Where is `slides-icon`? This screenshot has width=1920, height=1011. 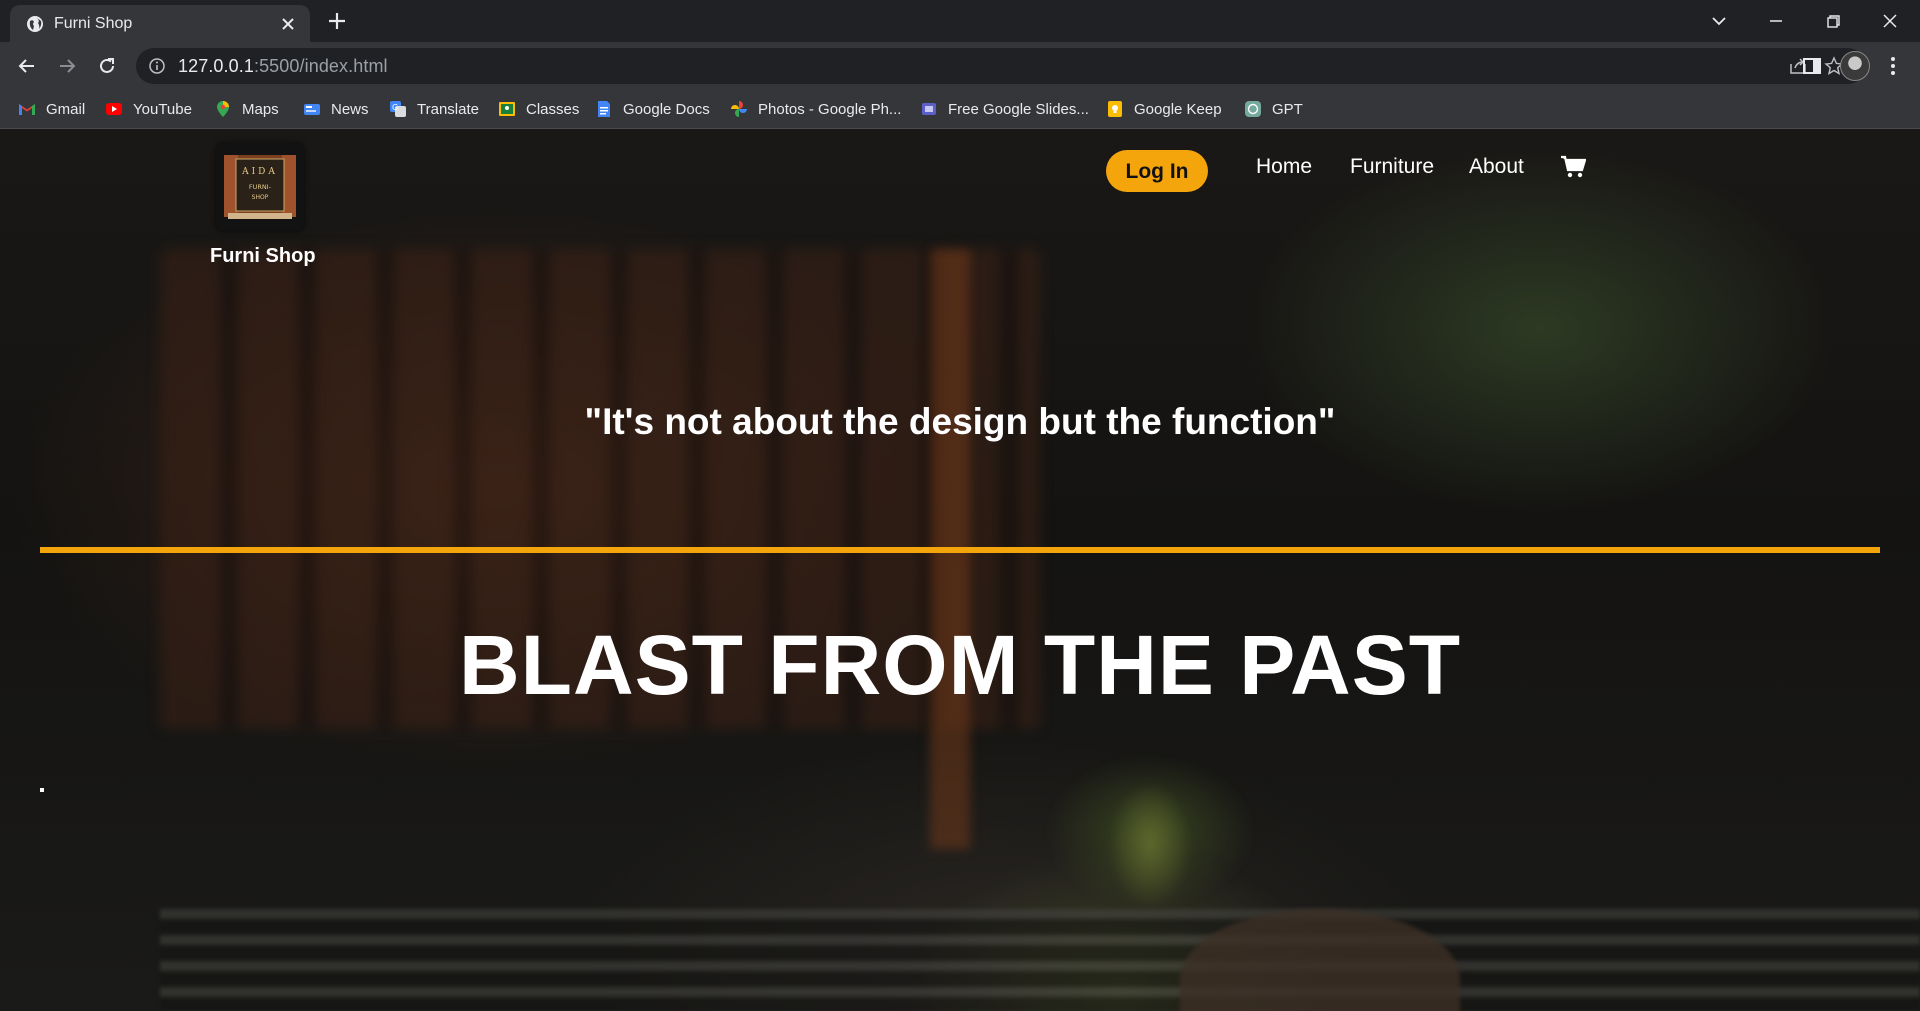
slides-icon is located at coordinates (929, 109).